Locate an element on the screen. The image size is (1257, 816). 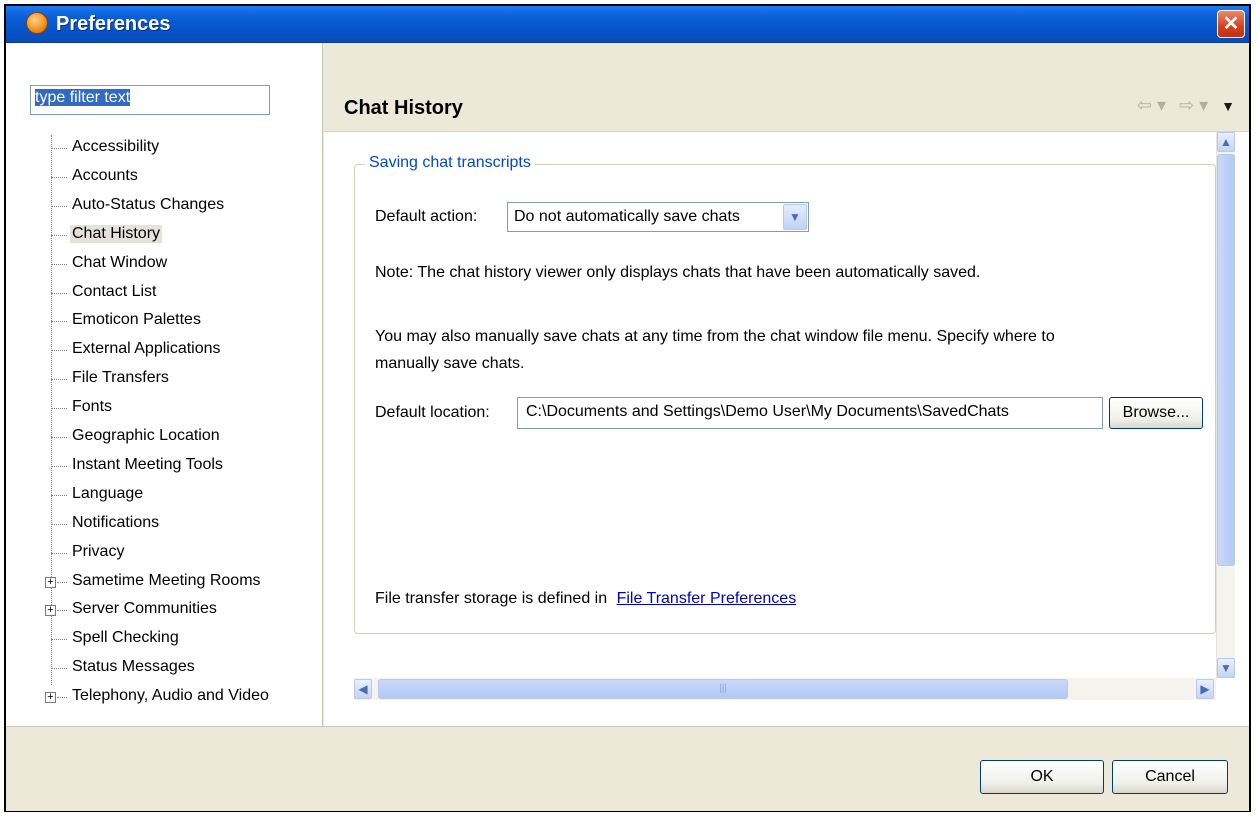
scroll-down-icon: ▼ is located at coordinates (1226, 668).